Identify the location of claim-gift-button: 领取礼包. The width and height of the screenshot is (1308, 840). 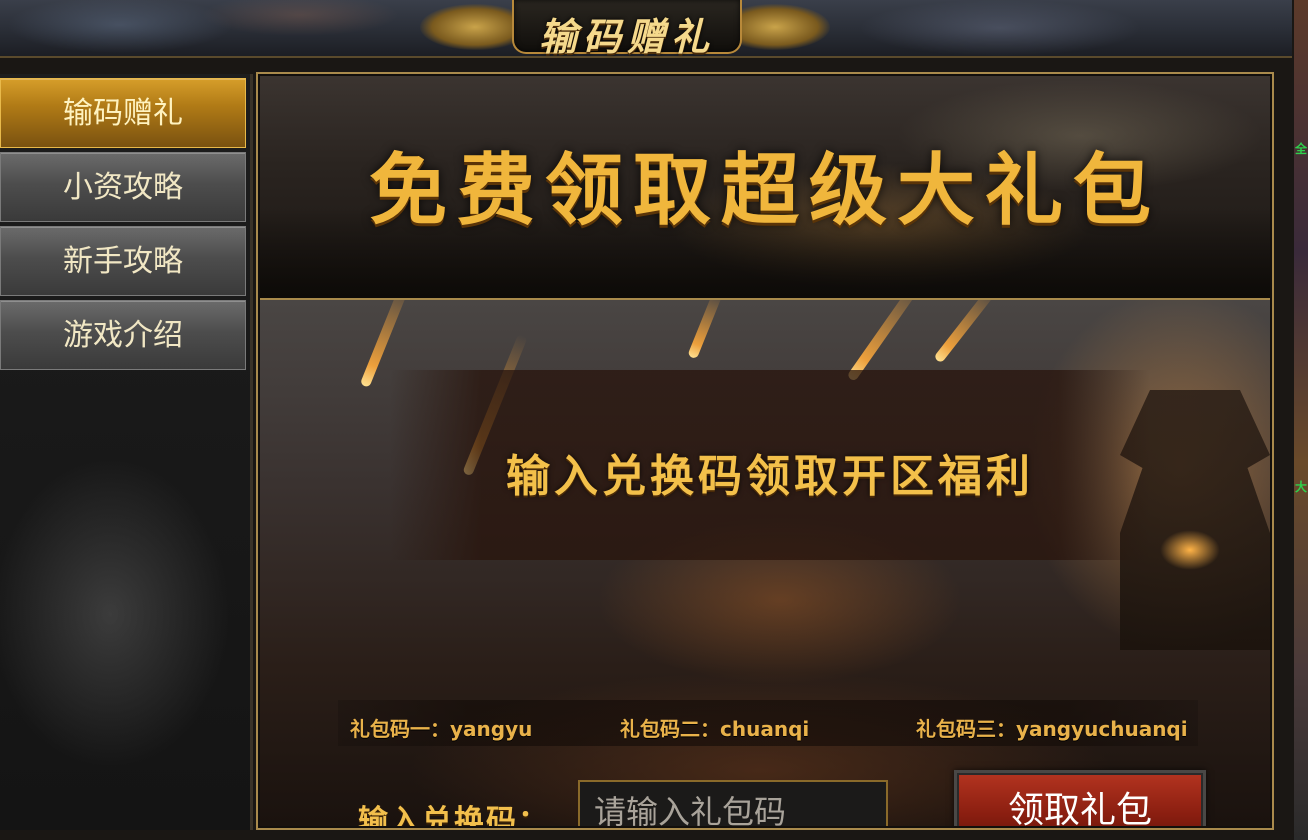
(1080, 798).